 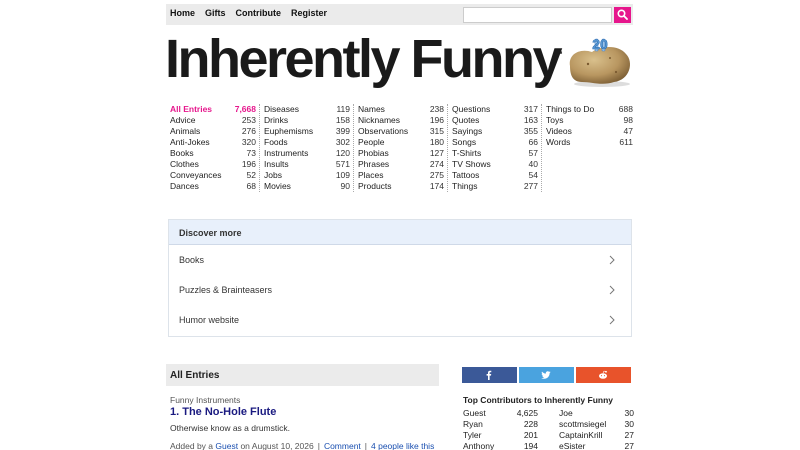 I want to click on nav-register: Register, so click(x=309, y=13).